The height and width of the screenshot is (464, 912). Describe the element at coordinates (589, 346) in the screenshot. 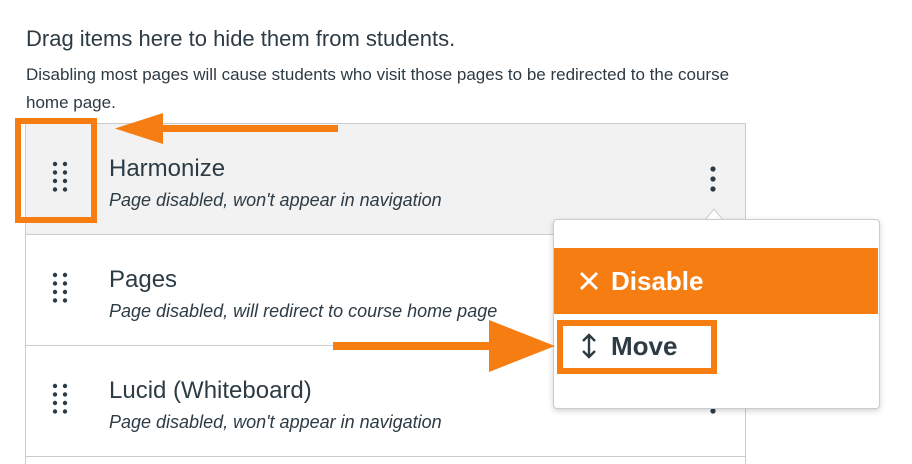

I see `move-arrows-icon` at that location.